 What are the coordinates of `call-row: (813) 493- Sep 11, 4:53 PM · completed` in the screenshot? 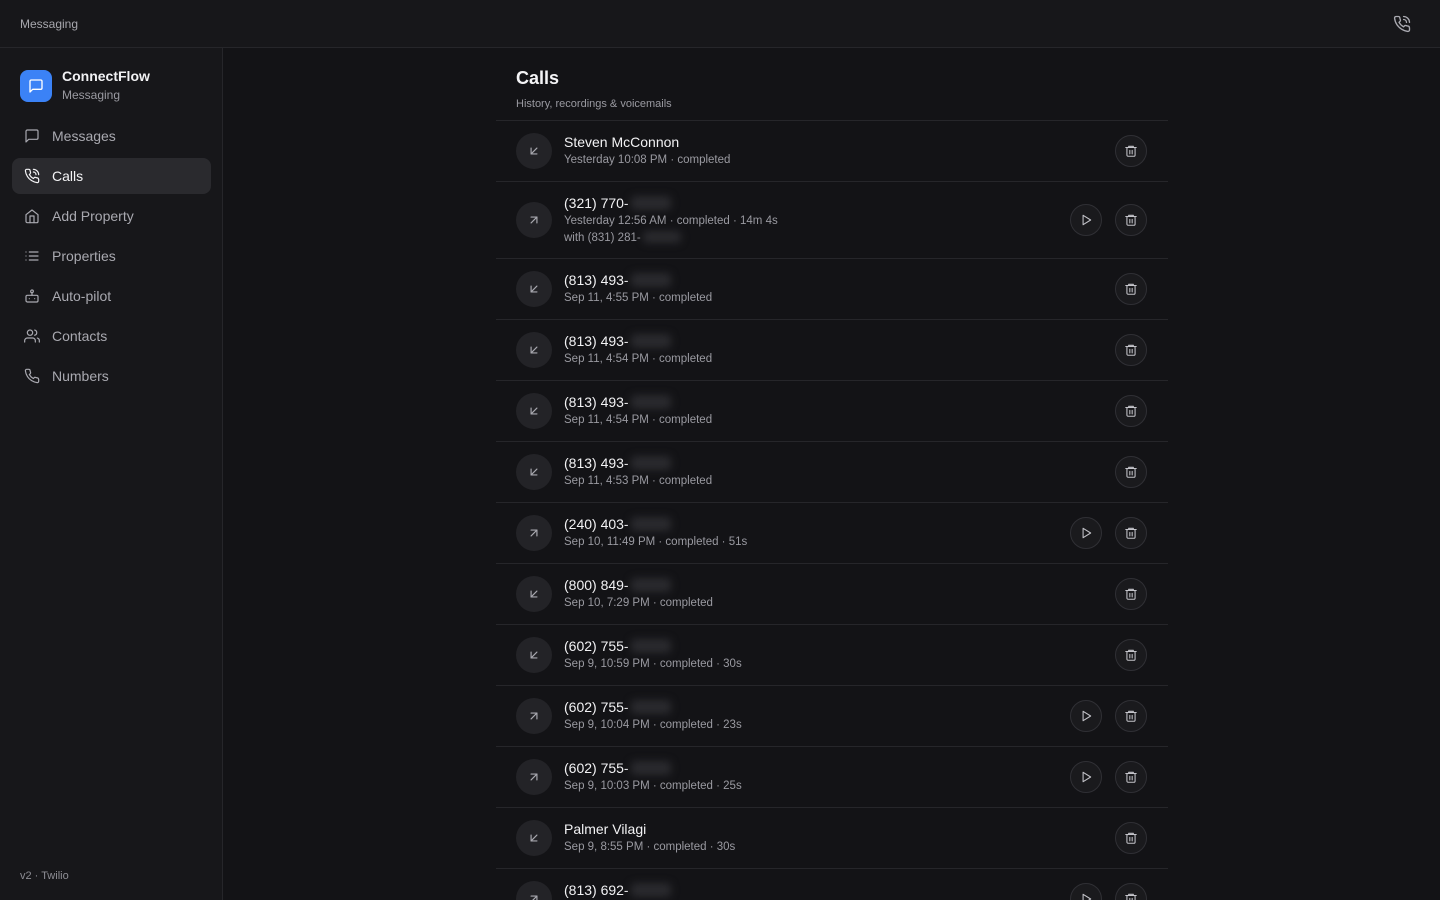 It's located at (832, 472).